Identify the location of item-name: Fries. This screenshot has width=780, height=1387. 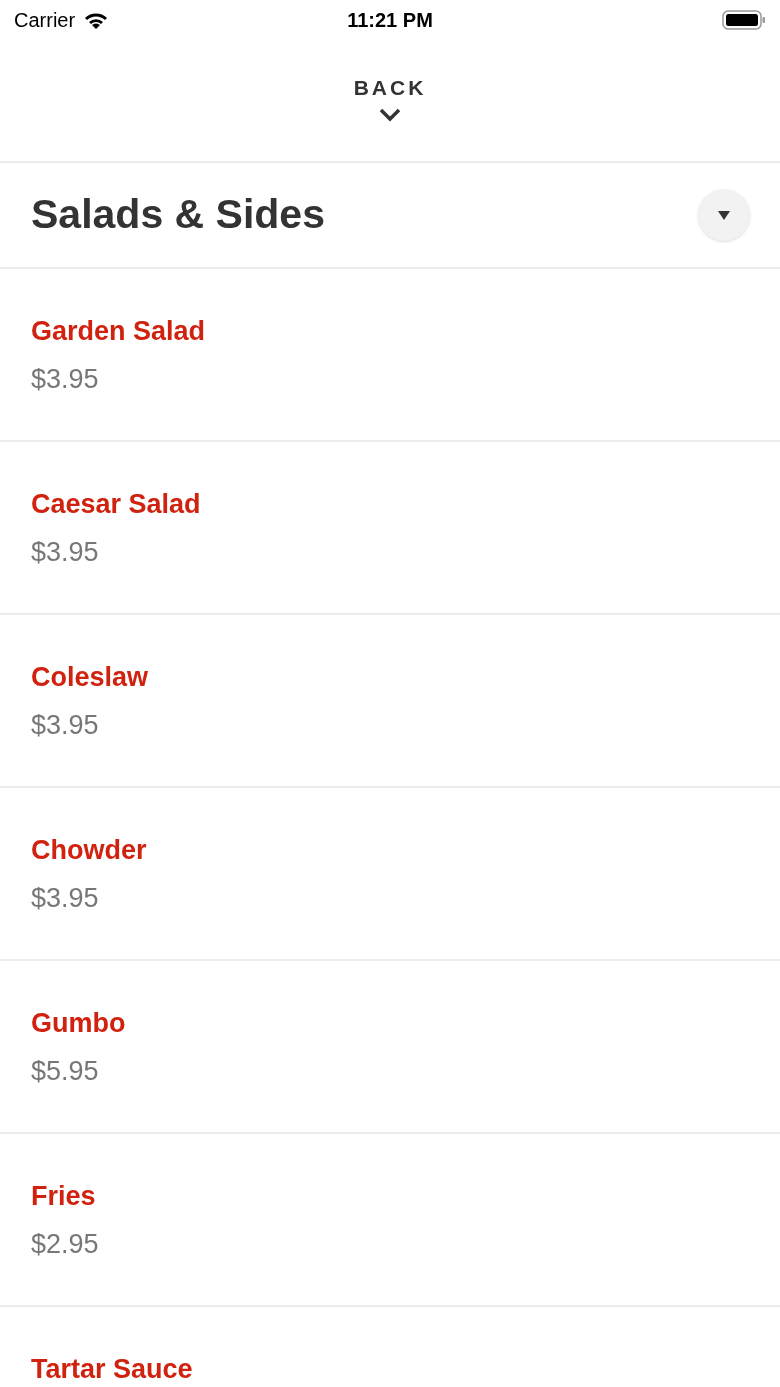
(64, 1196).